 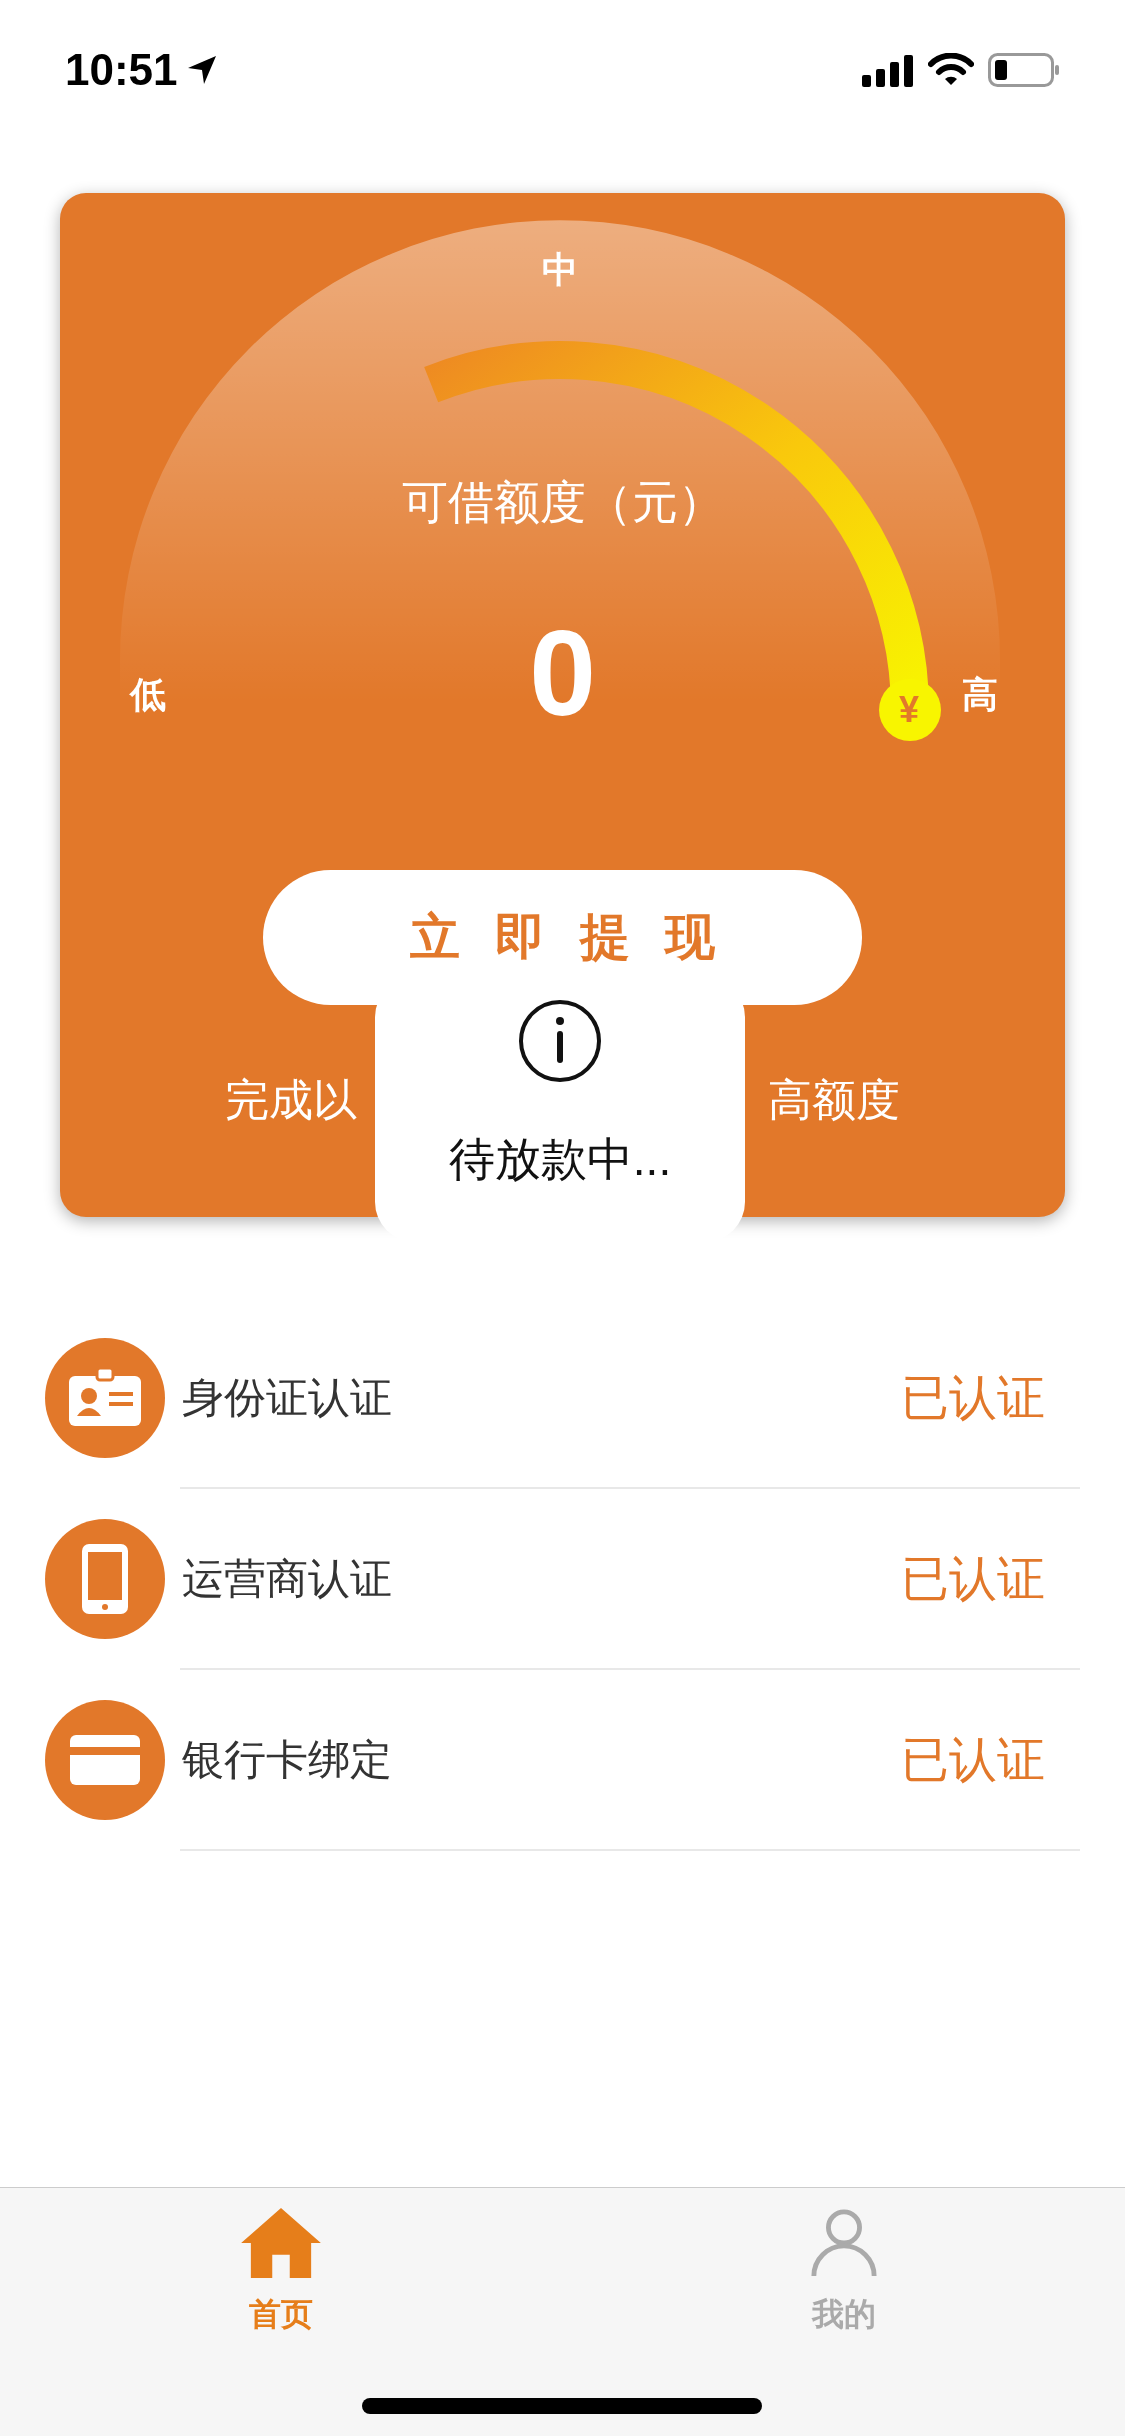 I want to click on battery-icon, so click(x=1024, y=70).